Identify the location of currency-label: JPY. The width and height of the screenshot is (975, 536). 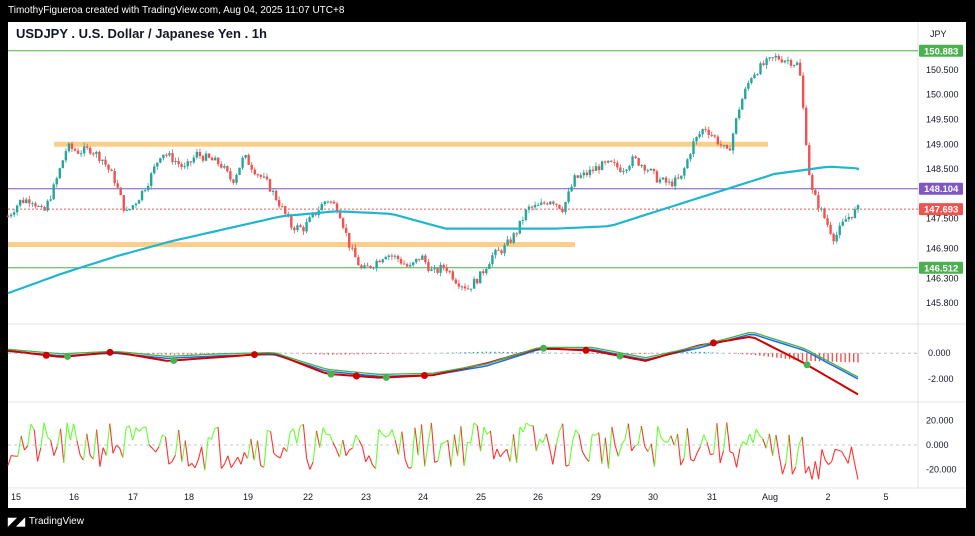
(938, 34).